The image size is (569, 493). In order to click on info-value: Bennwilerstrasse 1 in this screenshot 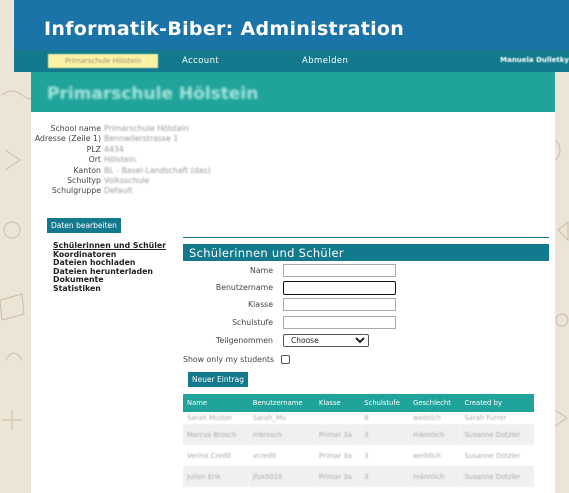, I will do `click(141, 139)`.